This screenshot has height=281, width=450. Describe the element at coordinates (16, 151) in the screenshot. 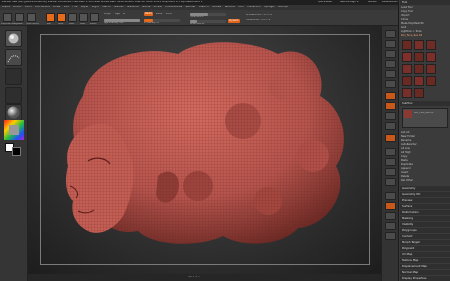

I see `secondary-color-swatch` at that location.